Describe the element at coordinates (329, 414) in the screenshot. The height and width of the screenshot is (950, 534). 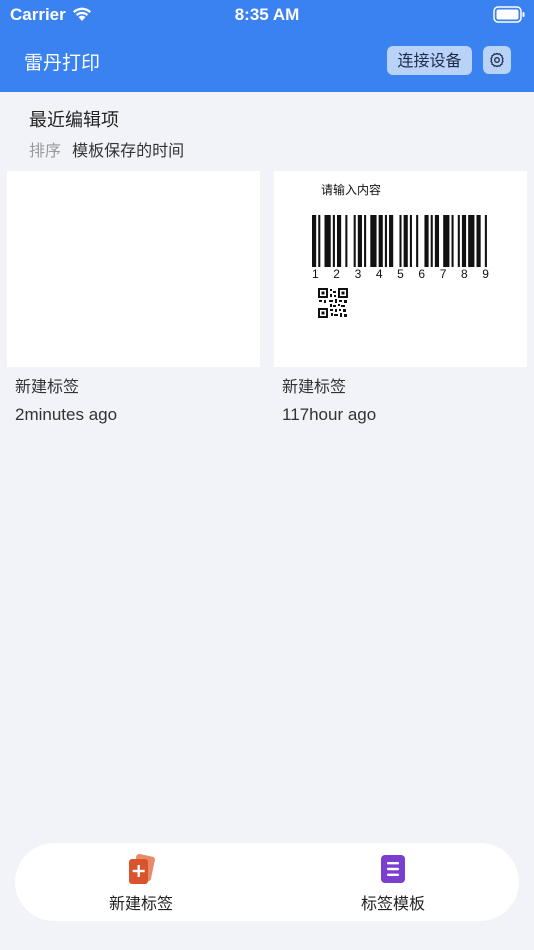
I see `label-time: 117hour ago` at that location.